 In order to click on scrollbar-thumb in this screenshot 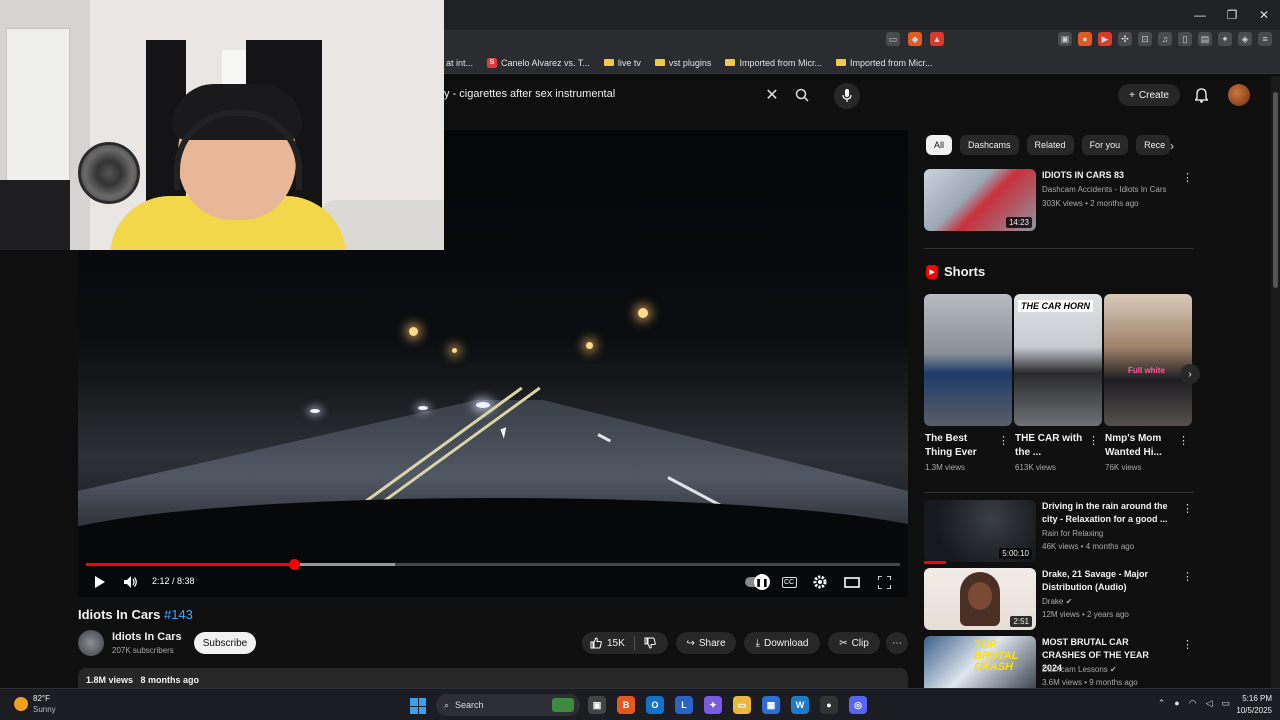, I will do `click(1275, 190)`.